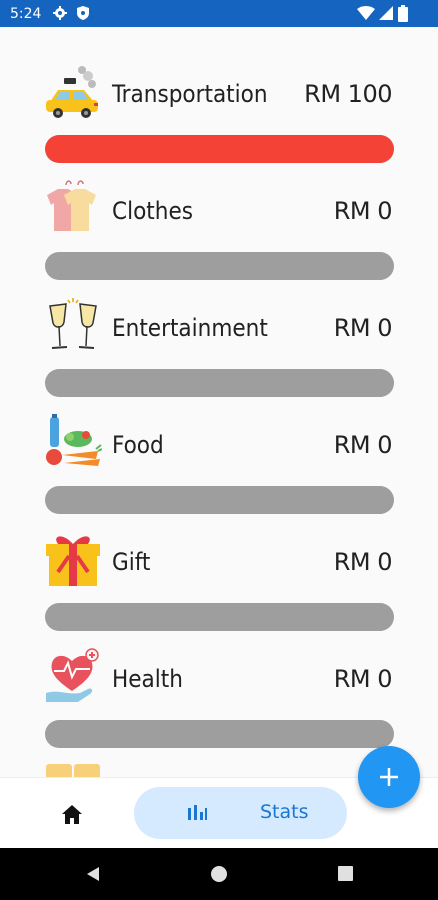 This screenshot has width=438, height=900. What do you see at coordinates (197, 812) in the screenshot?
I see `bar-chart-icon` at bounding box center [197, 812].